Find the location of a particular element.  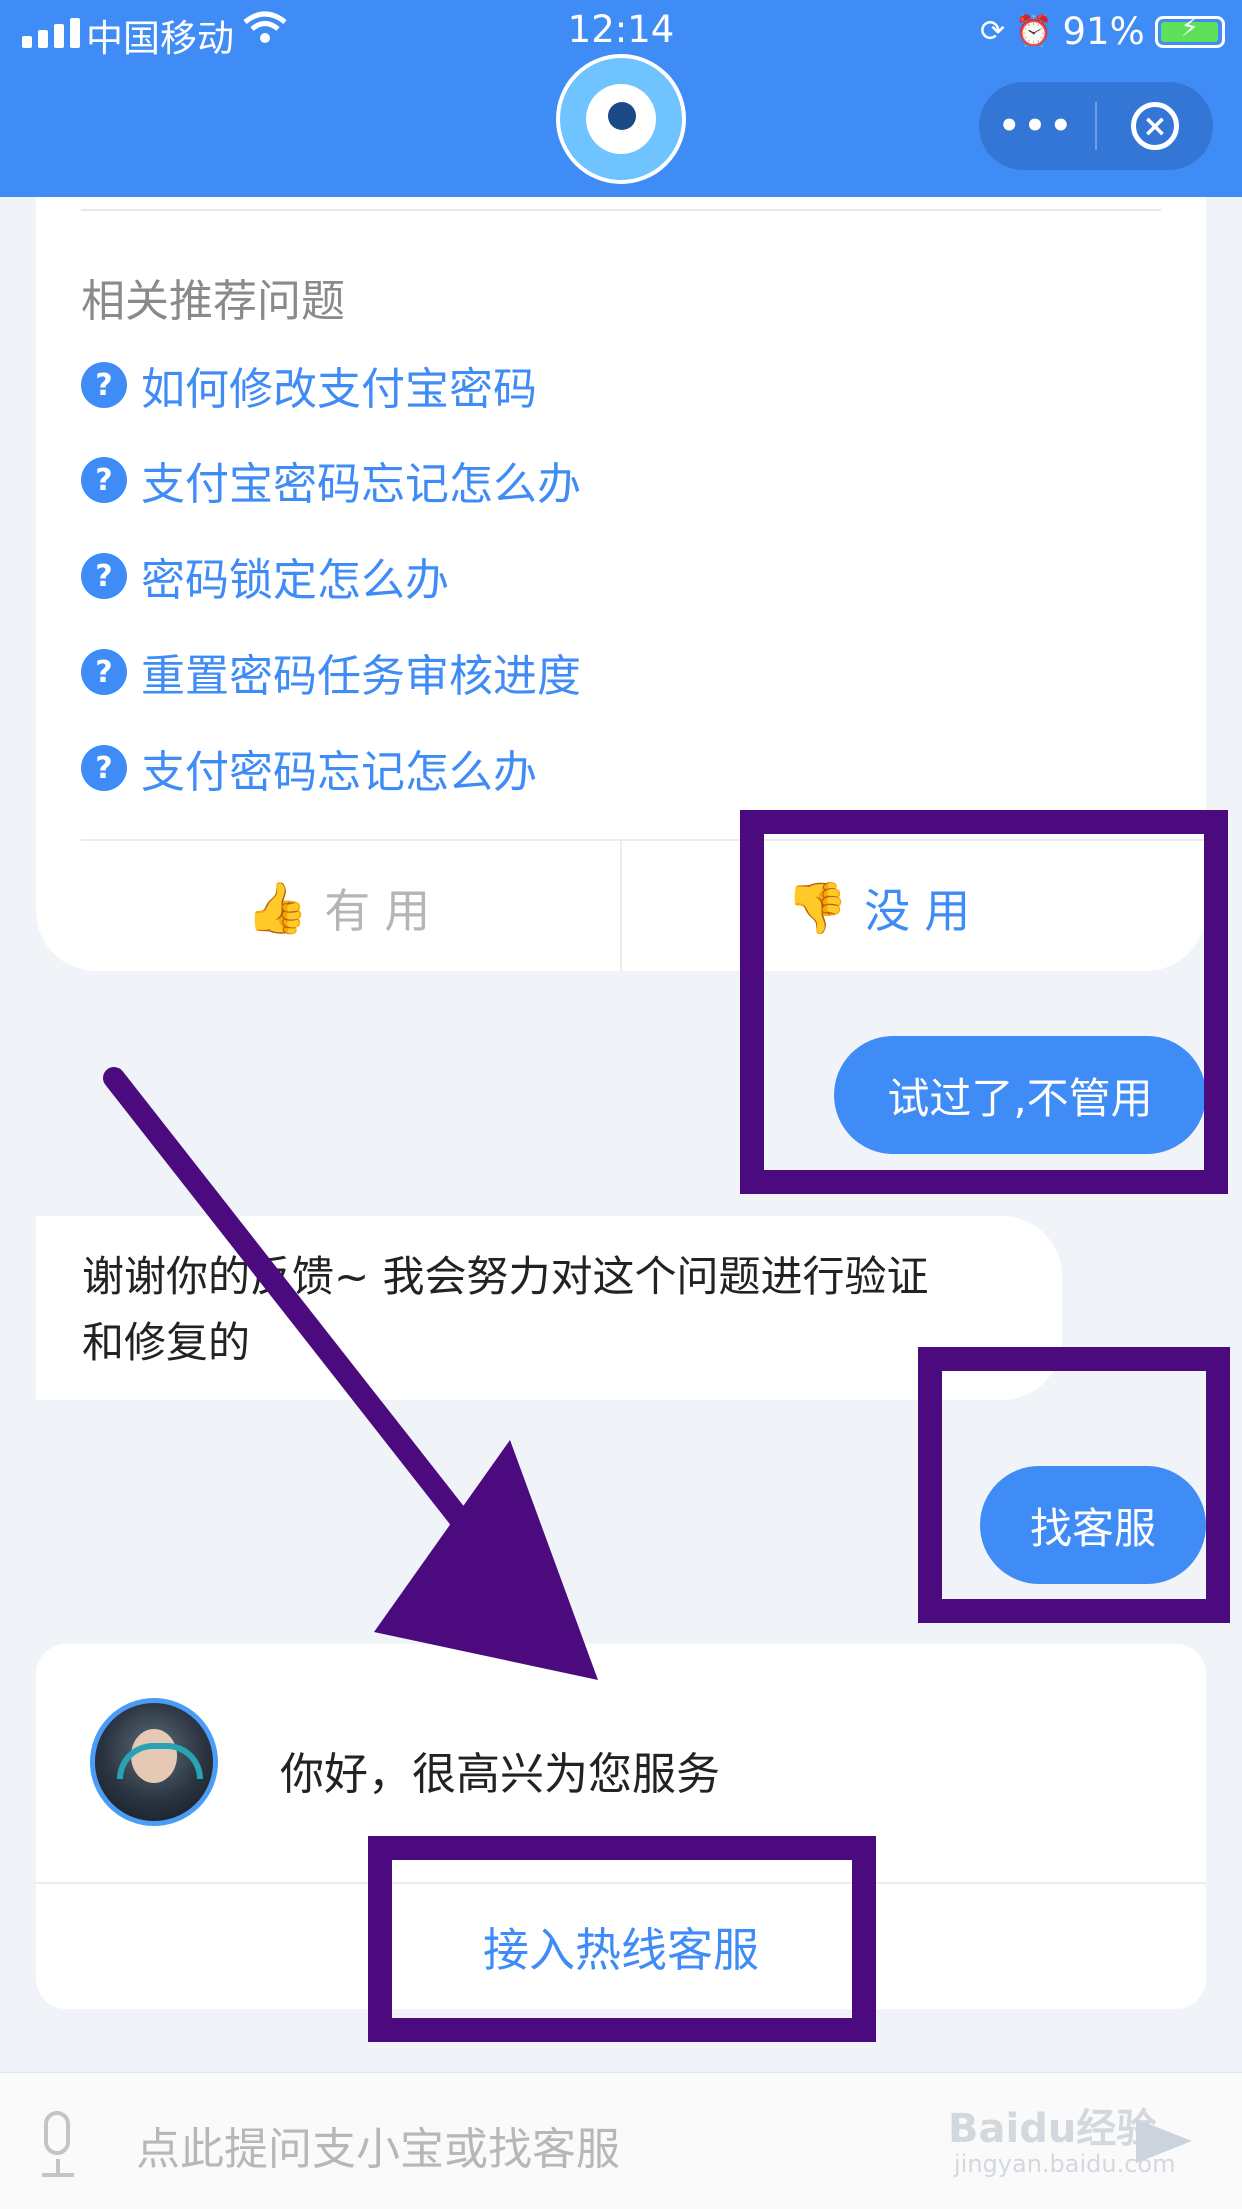

baidu-watermark: Baidu经验 is located at coordinates (1052, 2129).